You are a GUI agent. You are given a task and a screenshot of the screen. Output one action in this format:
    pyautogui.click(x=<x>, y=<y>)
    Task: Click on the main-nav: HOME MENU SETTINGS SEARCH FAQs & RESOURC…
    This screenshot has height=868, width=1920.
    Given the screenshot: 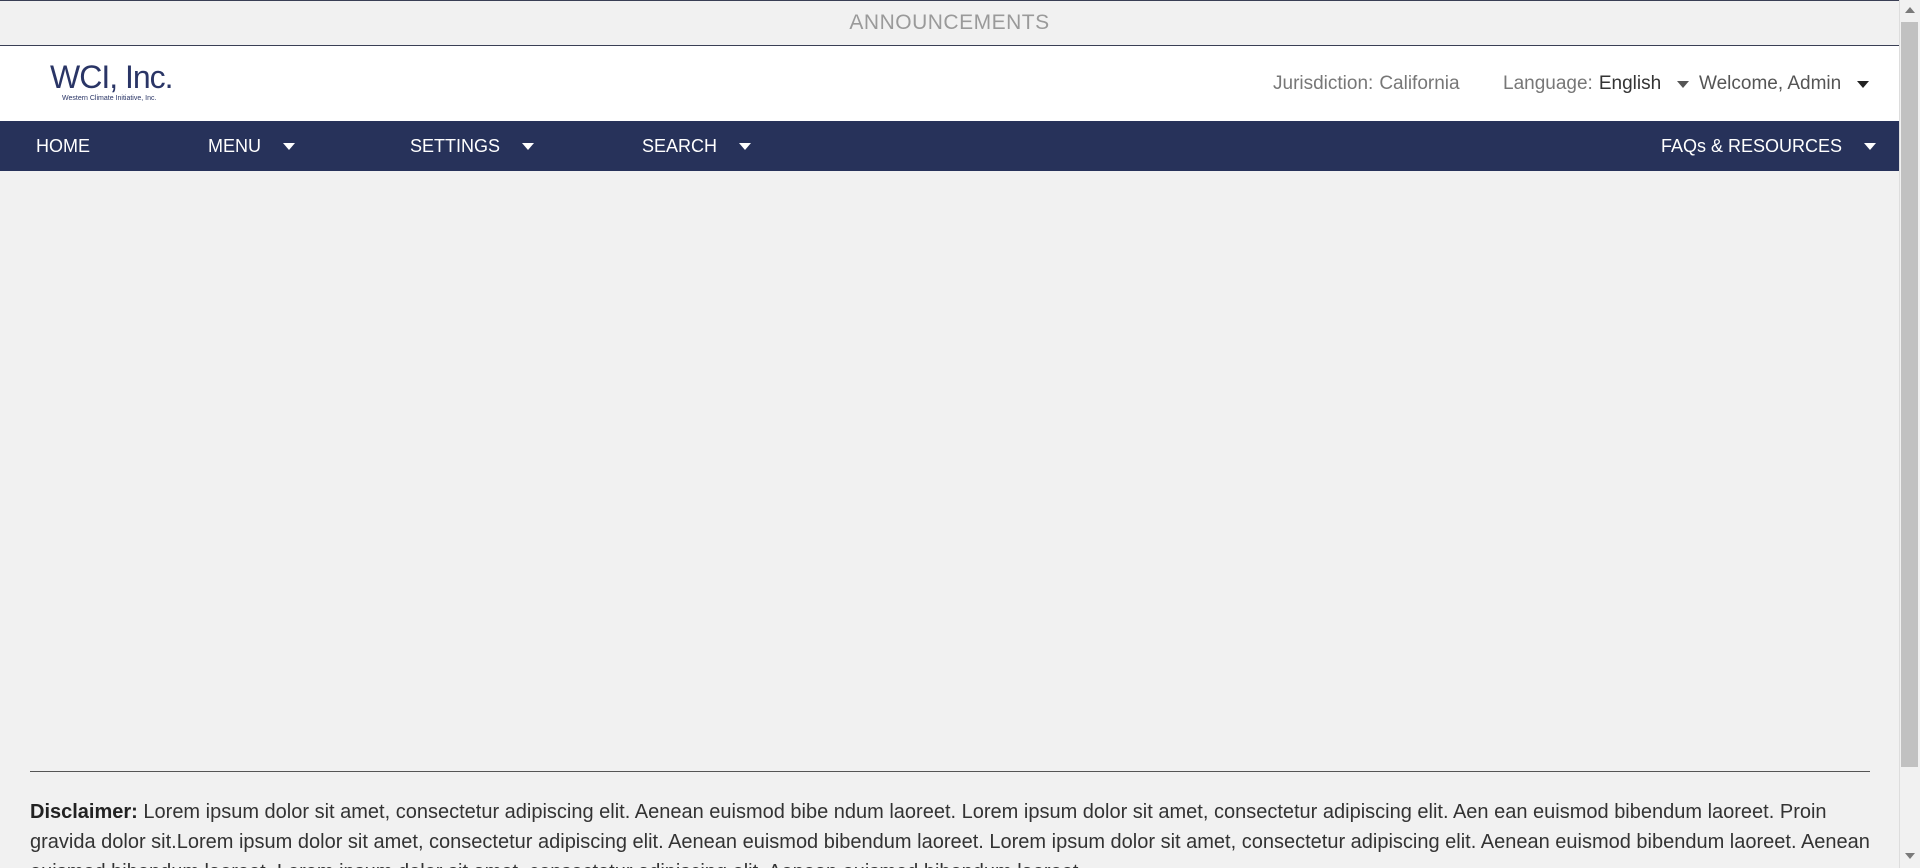 What is the action you would take?
    pyautogui.click(x=949, y=146)
    